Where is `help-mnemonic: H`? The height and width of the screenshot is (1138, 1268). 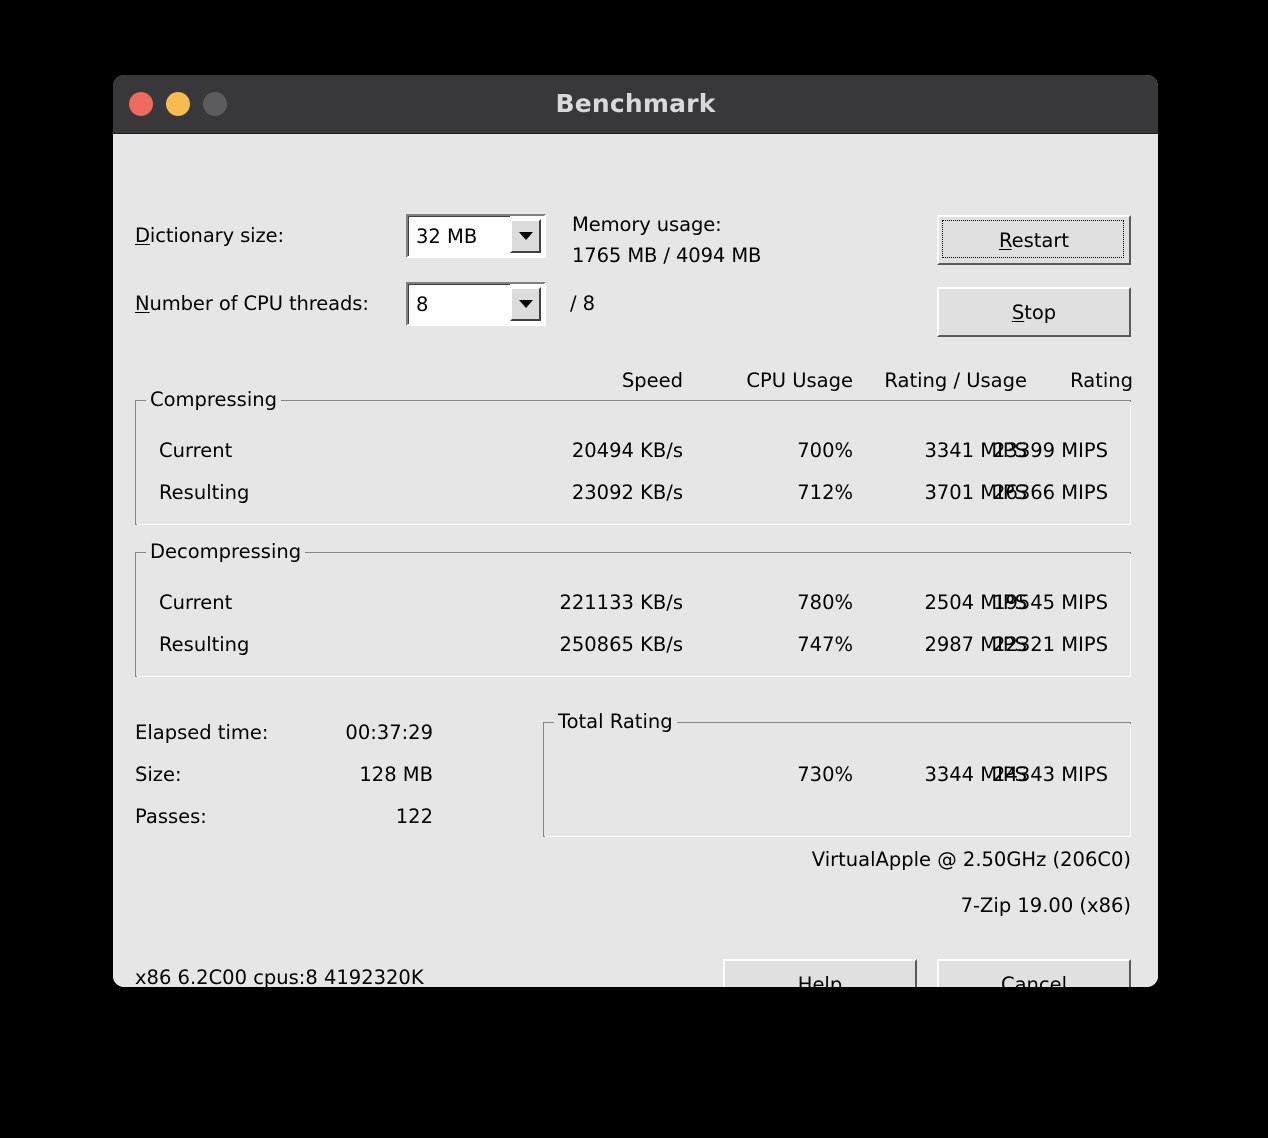
help-mnemonic: H is located at coordinates (805, 980).